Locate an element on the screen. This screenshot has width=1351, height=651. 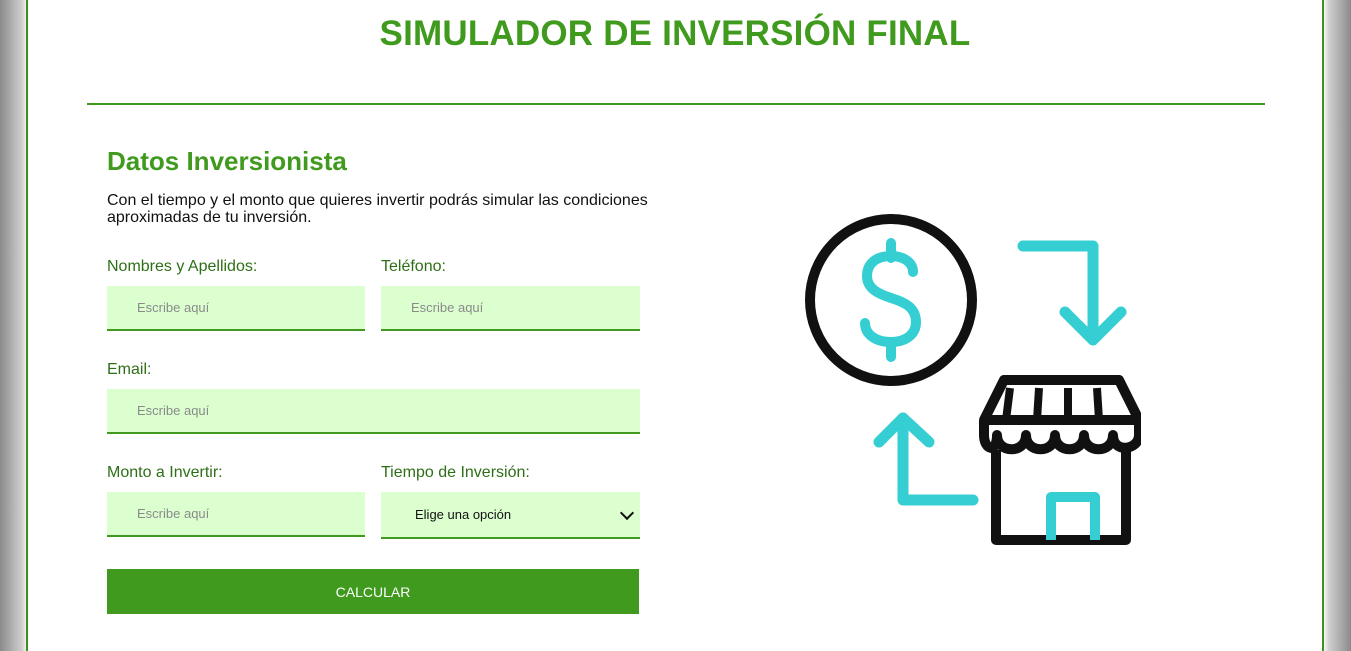
title-divider is located at coordinates (676, 104).